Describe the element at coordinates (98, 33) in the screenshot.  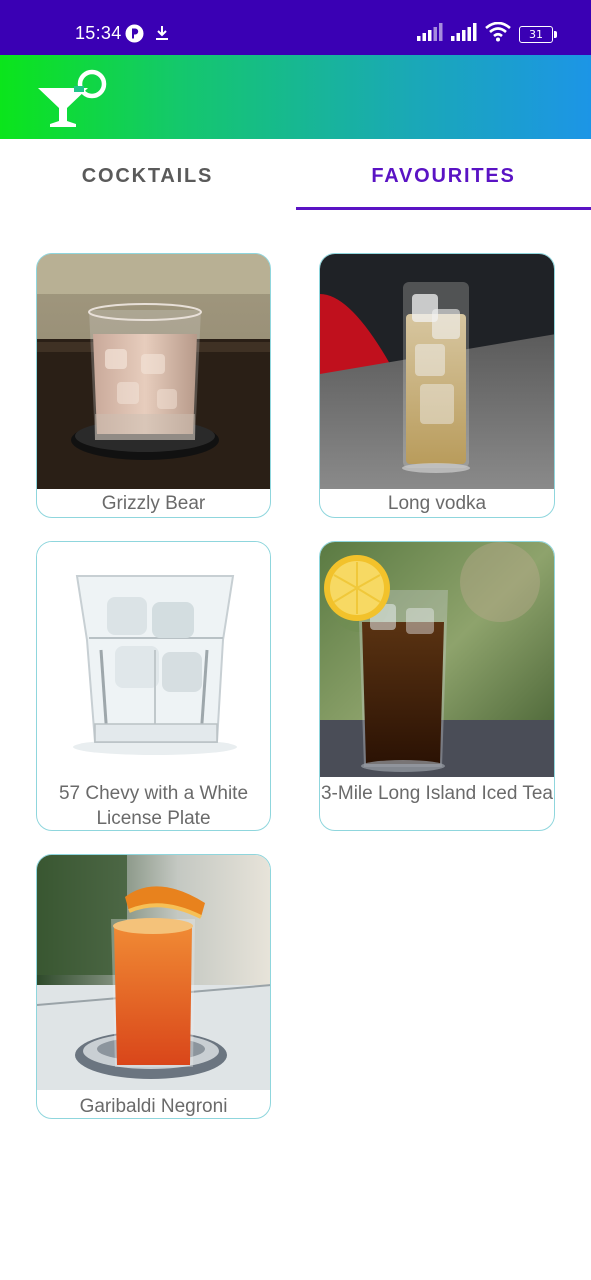
I see `status-time: 15:34` at that location.